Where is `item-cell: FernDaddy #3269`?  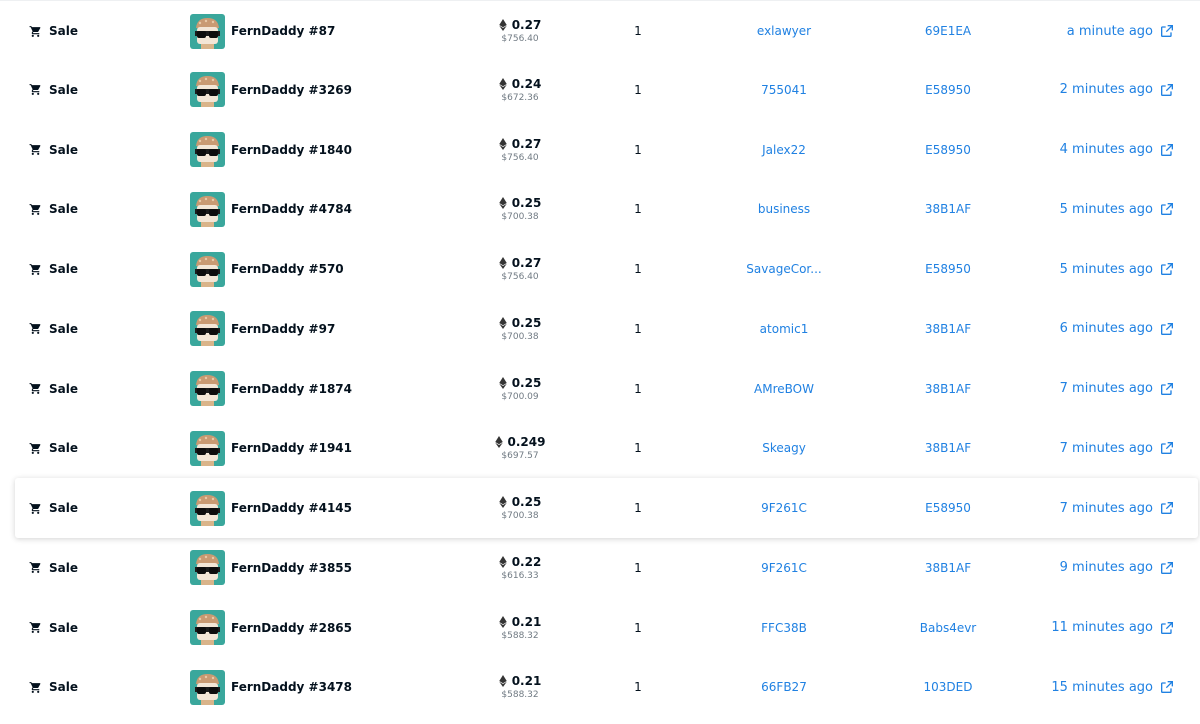
item-cell: FernDaddy #3269 is located at coordinates (271, 90).